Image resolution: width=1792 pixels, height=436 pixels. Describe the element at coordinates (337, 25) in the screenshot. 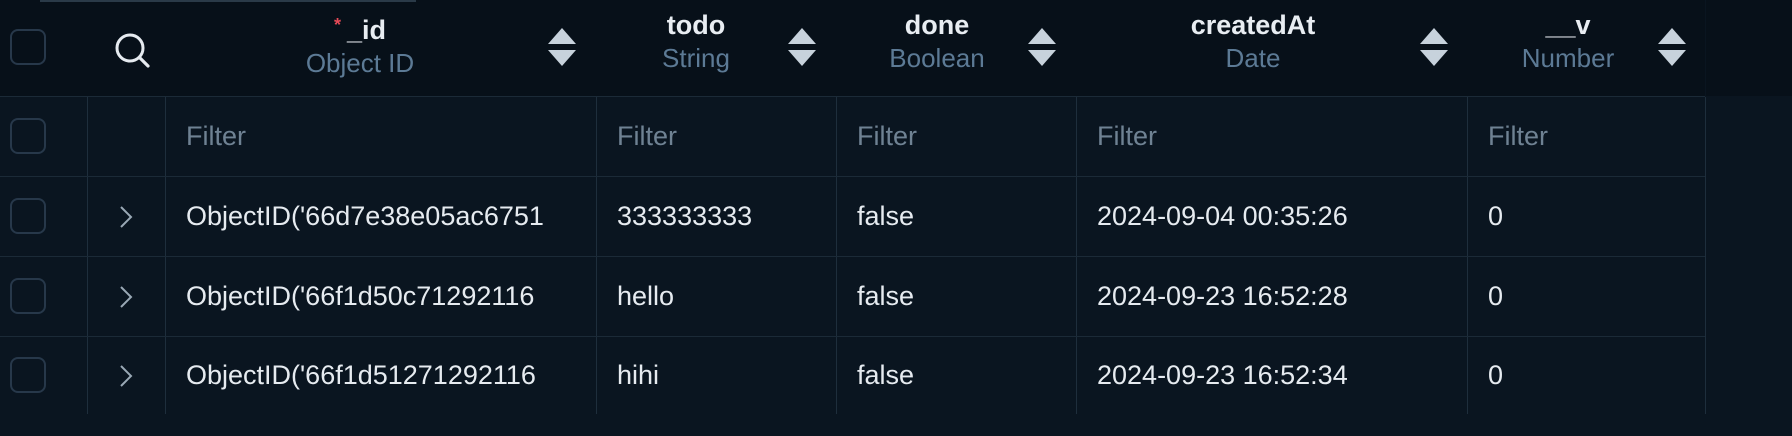

I see `required-marker: *` at that location.